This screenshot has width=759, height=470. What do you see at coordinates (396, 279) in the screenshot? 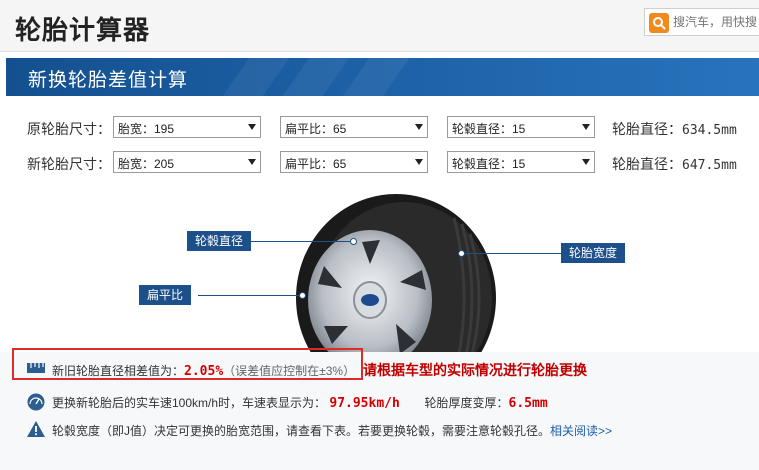
I see `tire-illustration` at bounding box center [396, 279].